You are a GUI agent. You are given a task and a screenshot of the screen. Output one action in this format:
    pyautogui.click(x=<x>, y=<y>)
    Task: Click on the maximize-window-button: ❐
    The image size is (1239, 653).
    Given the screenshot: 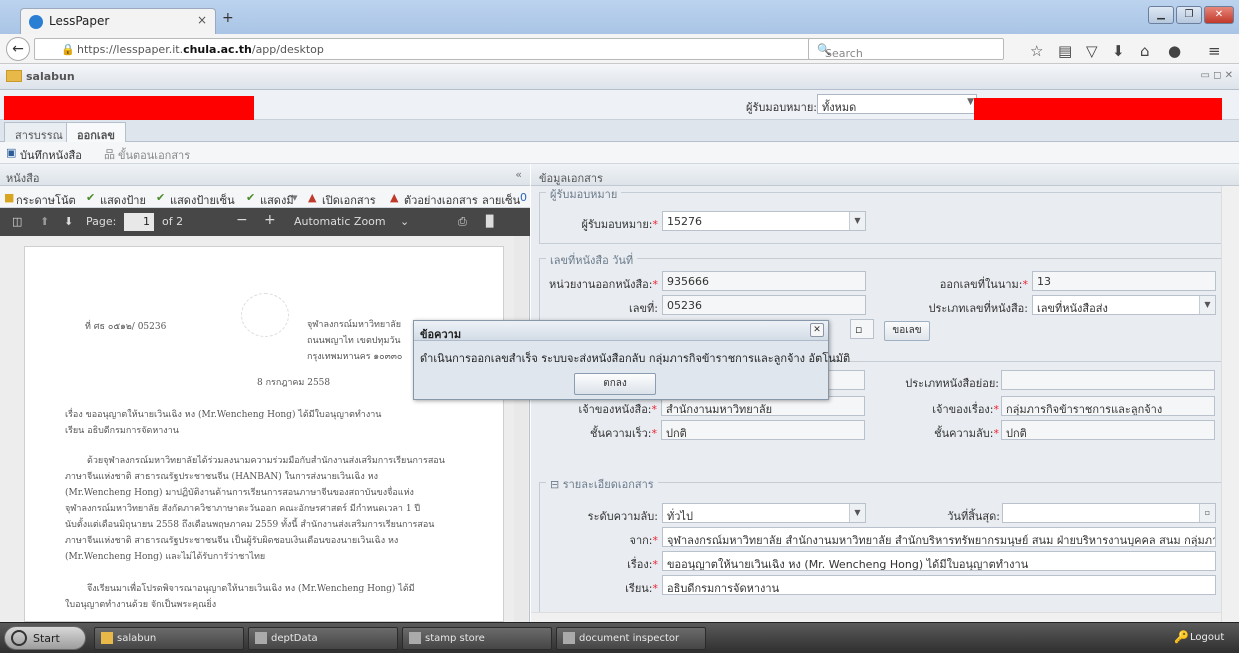 What is the action you would take?
    pyautogui.click(x=1189, y=15)
    